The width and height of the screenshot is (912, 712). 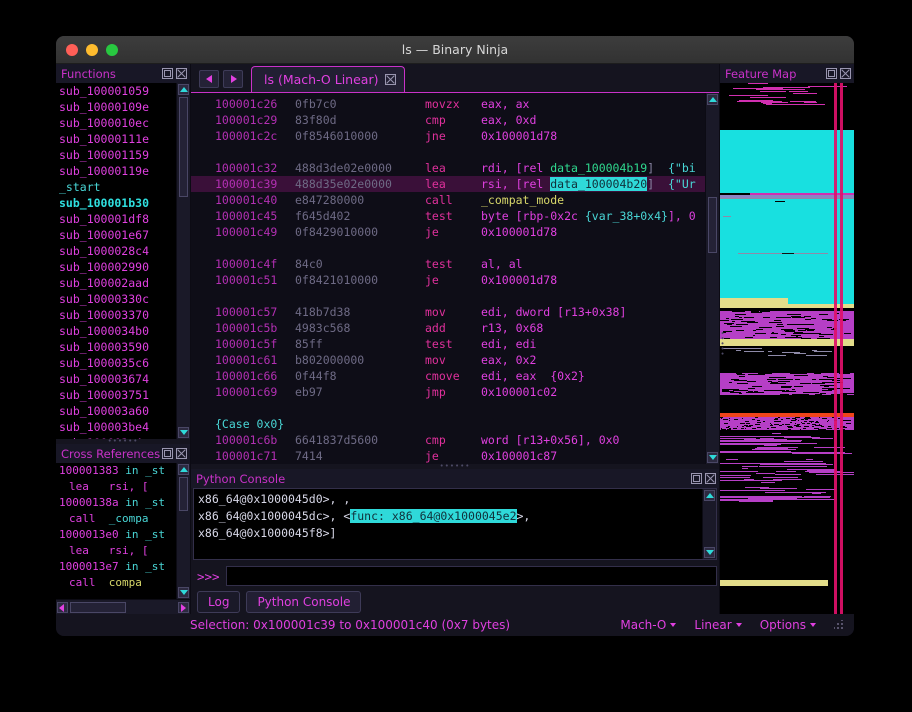 I want to click on xrefs-scrollbar, so click(x=183, y=531).